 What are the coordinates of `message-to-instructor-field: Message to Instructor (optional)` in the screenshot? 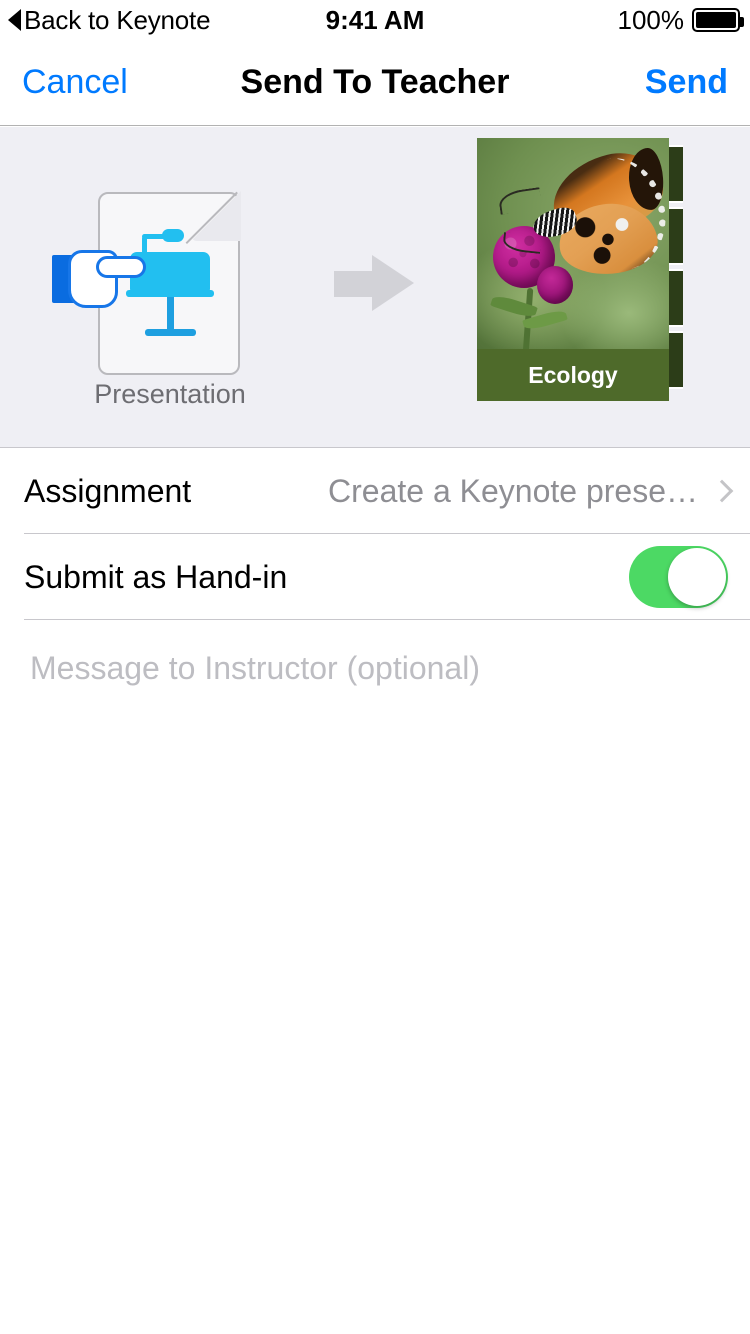 It's located at (375, 668).